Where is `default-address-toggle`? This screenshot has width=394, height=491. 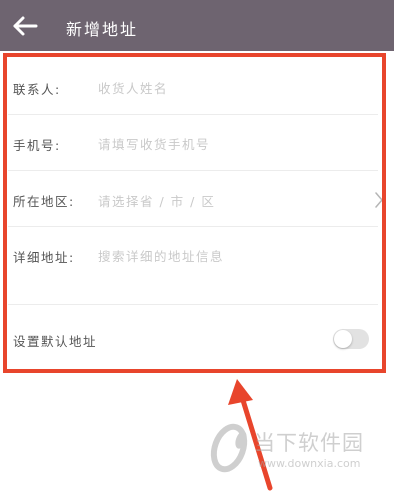 default-address-toggle is located at coordinates (351, 339).